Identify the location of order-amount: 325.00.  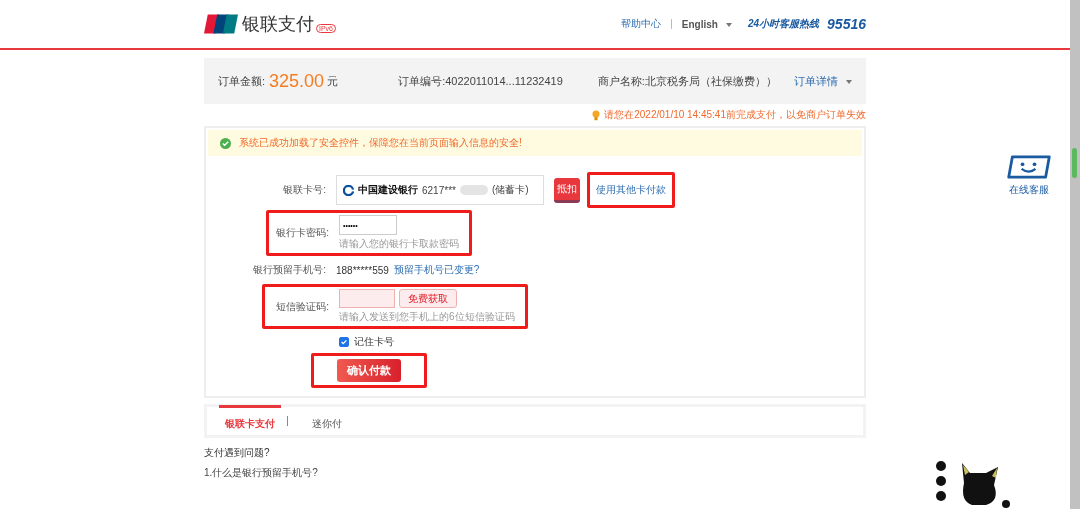
(297, 81).